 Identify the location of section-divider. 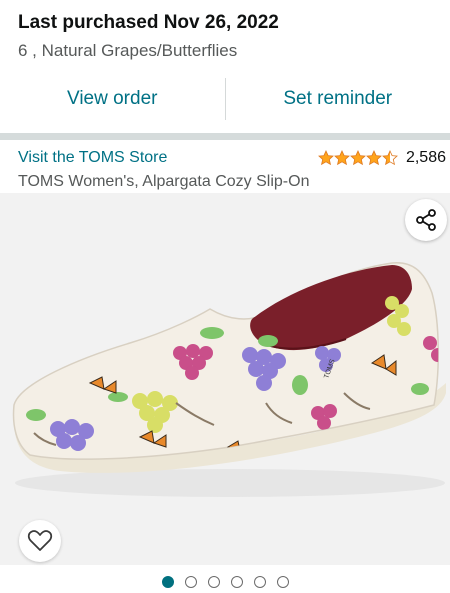
(225, 136).